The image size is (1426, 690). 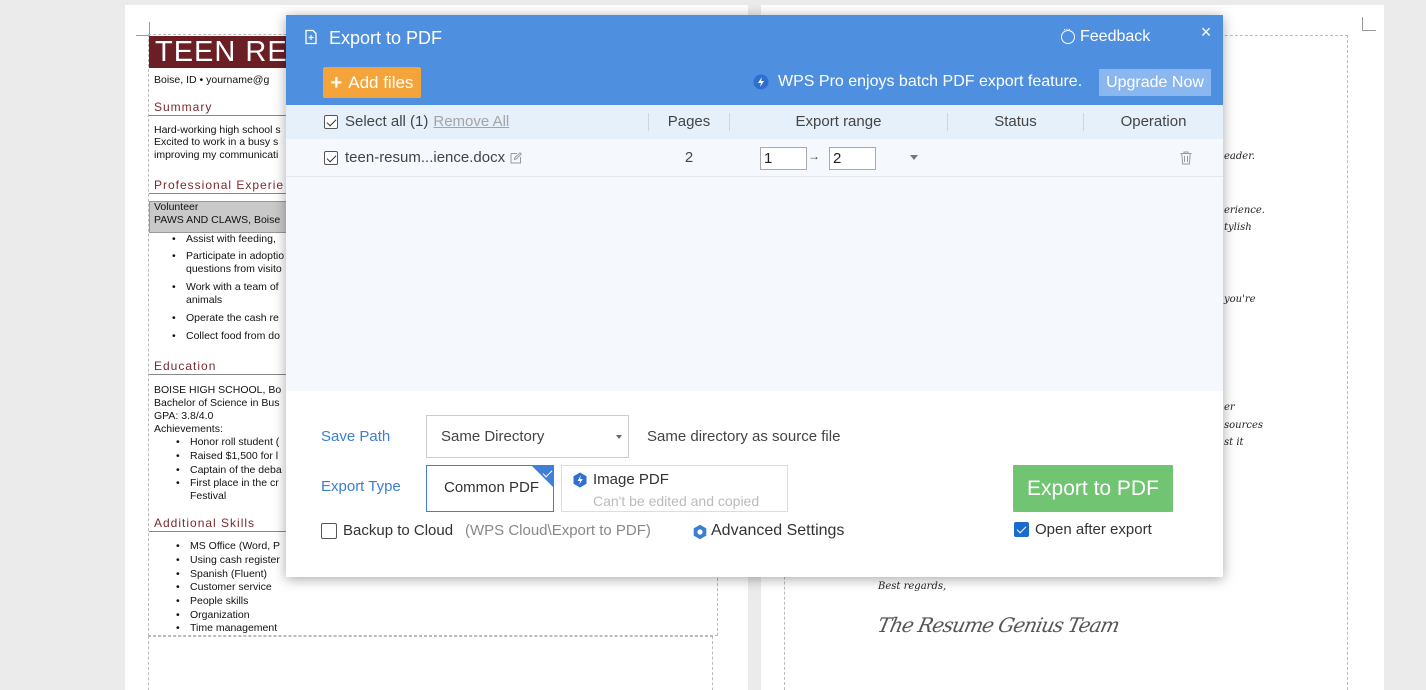 I want to click on gear-icon, so click(x=700, y=532).